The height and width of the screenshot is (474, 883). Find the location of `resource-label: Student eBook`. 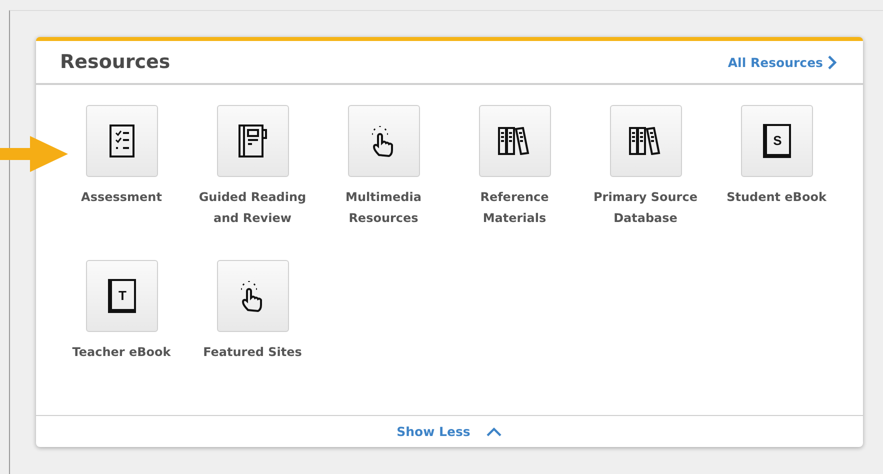

resource-label: Student eBook is located at coordinates (777, 197).